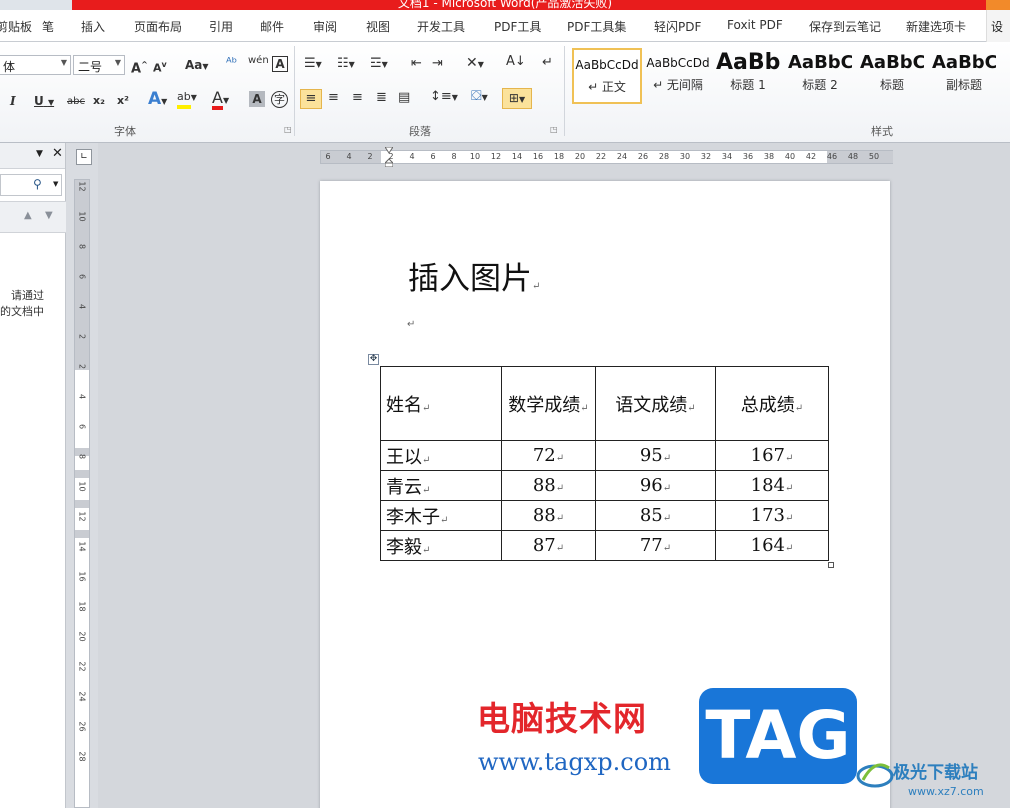  What do you see at coordinates (475, 64) in the screenshot?
I see `chinese-layout-icon: ✕▼` at bounding box center [475, 64].